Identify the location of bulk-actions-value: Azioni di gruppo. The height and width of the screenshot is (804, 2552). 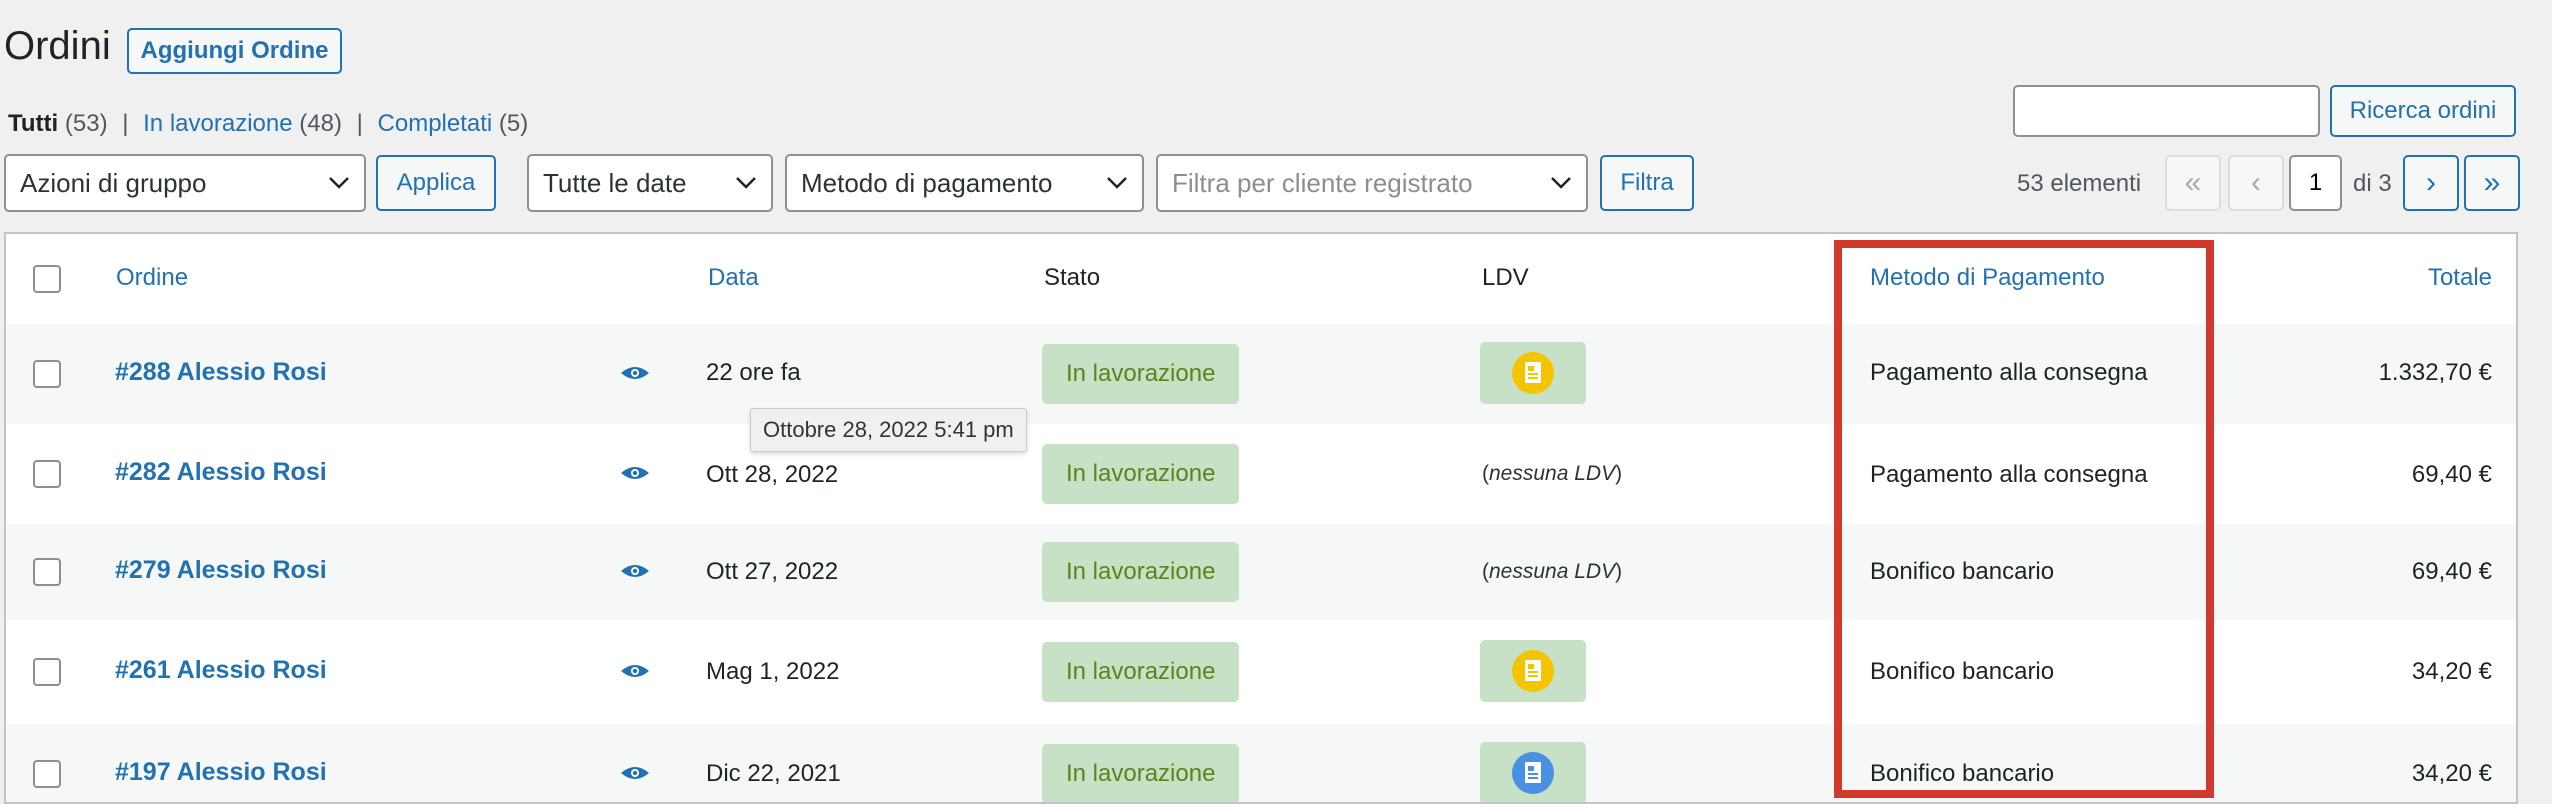
(113, 182).